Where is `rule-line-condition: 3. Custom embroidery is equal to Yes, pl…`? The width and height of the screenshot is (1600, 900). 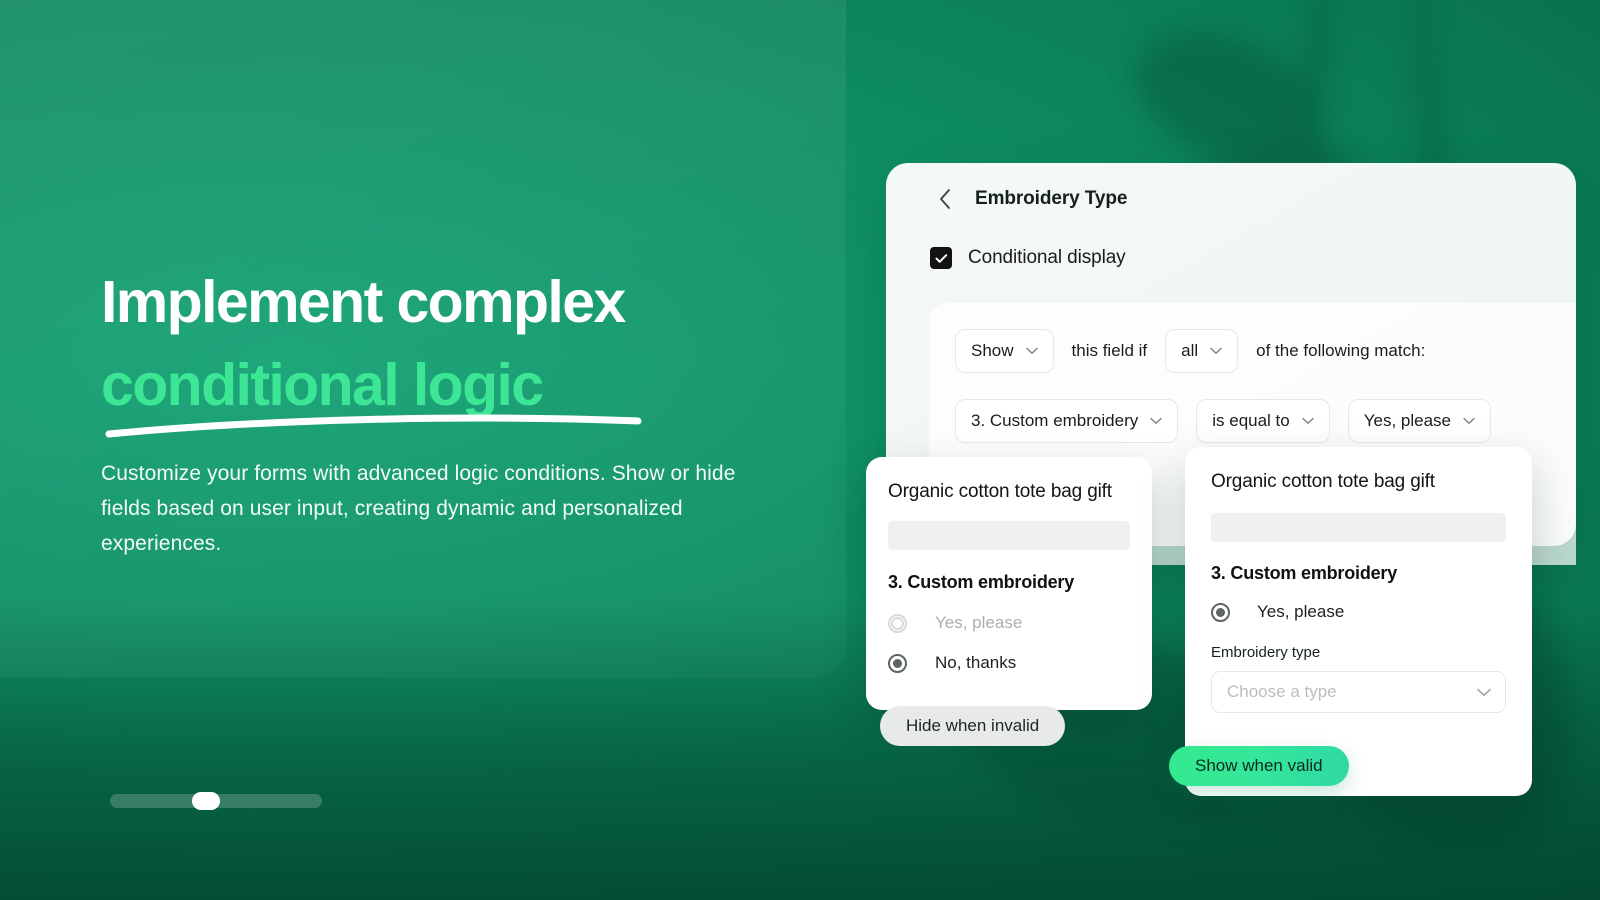 rule-line-condition: 3. Custom embroidery is equal to Yes, pl… is located at coordinates (1265, 421).